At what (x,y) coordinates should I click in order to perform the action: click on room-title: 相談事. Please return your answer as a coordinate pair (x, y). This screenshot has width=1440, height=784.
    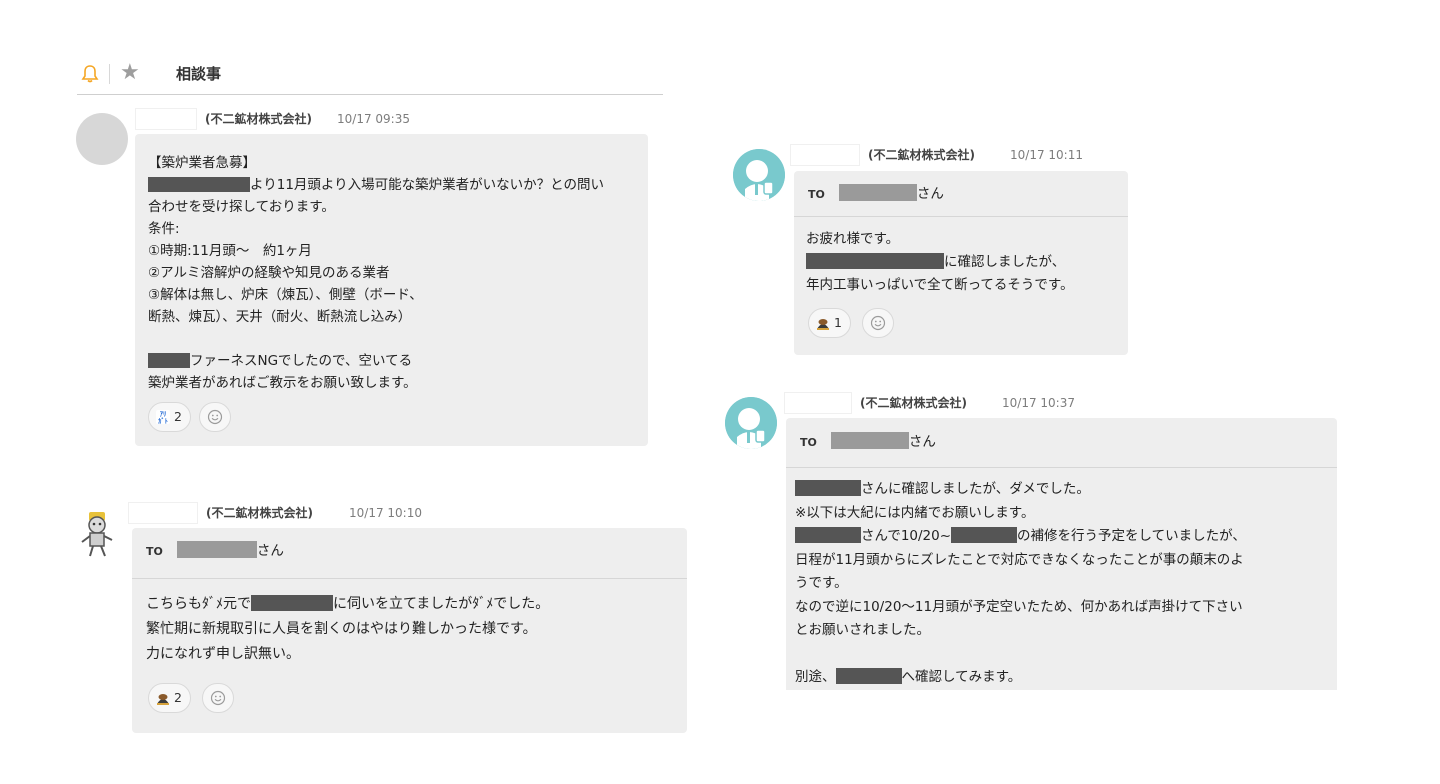
    Looking at the image, I should click on (199, 74).